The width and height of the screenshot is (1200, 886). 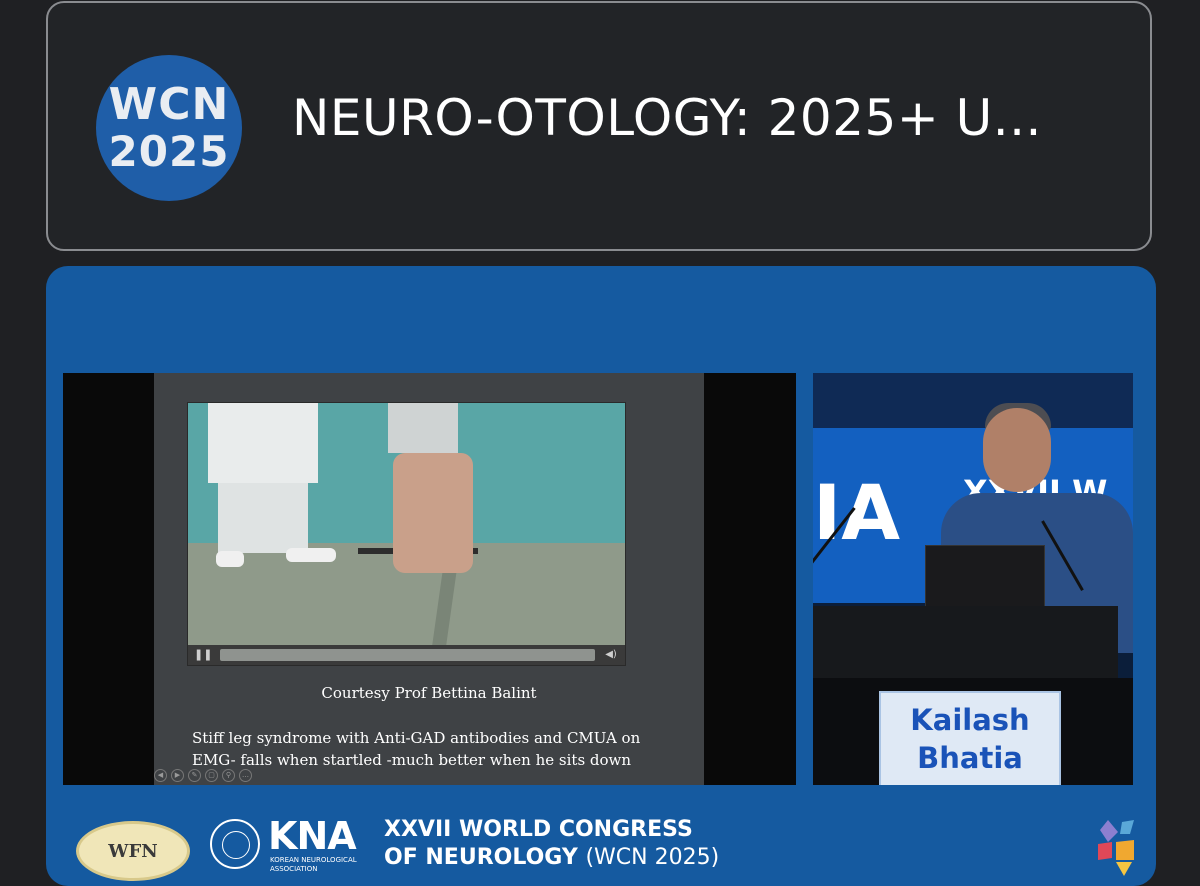 What do you see at coordinates (965, 642) in the screenshot?
I see `podium-top` at bounding box center [965, 642].